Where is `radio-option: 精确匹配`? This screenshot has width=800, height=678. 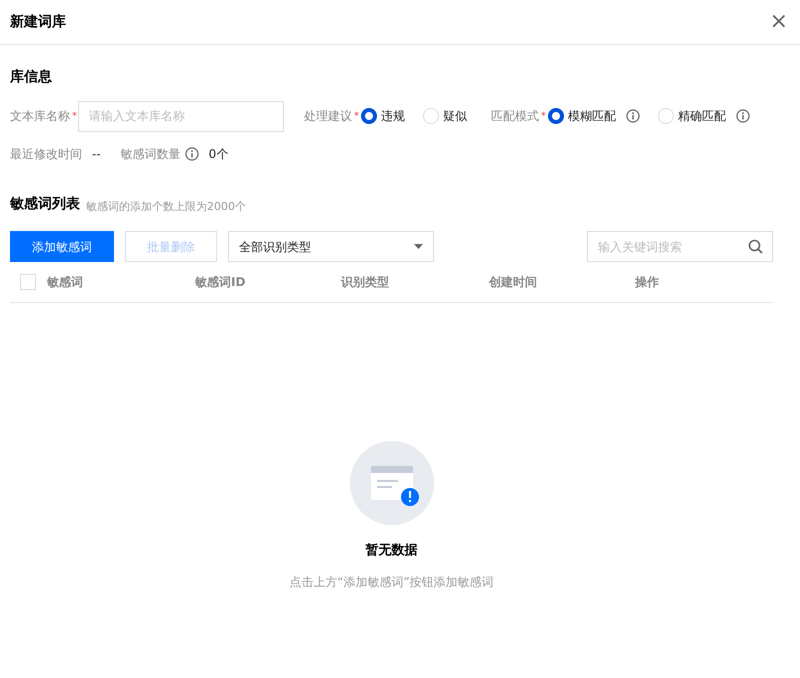
radio-option: 精确匹配 is located at coordinates (692, 116).